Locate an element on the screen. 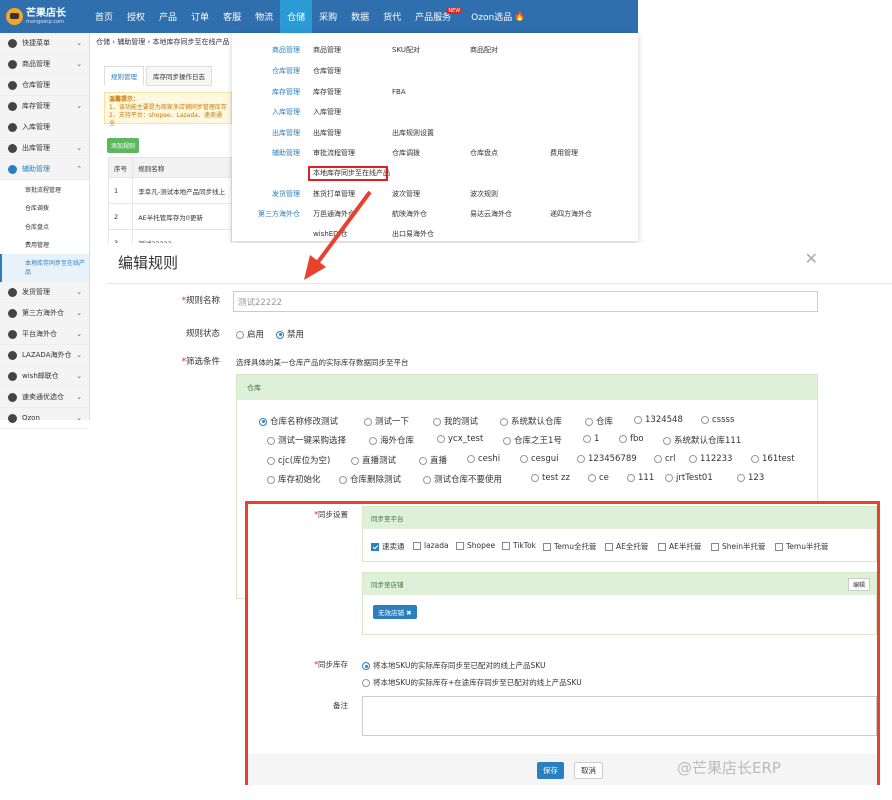 This screenshot has width=892, height=800. edit-store-button: 编辑 is located at coordinates (858, 584).